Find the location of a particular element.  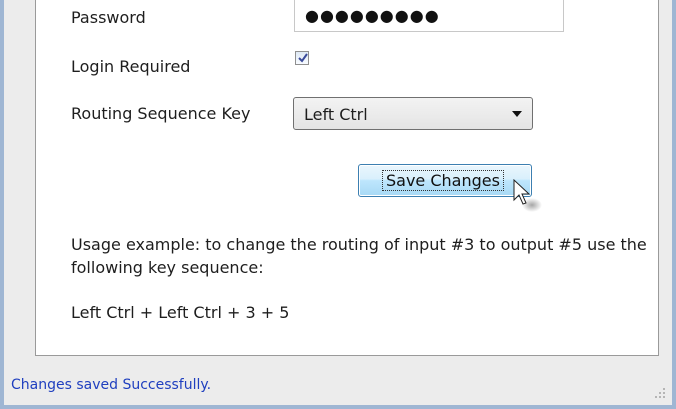

password-label: Password is located at coordinates (108, 17).